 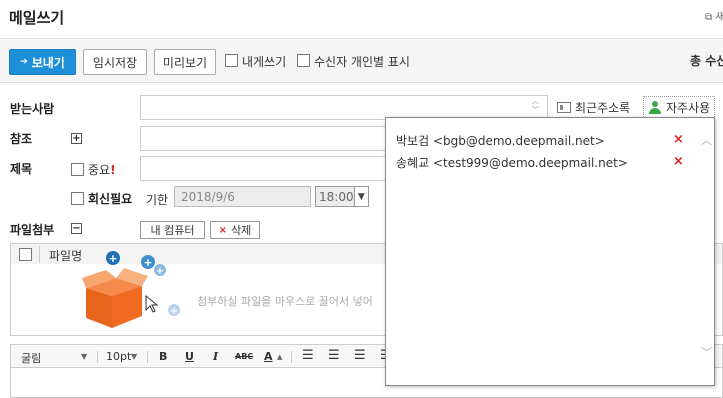 I want to click on font-size-dropdown-icon: ▼, so click(x=134, y=356).